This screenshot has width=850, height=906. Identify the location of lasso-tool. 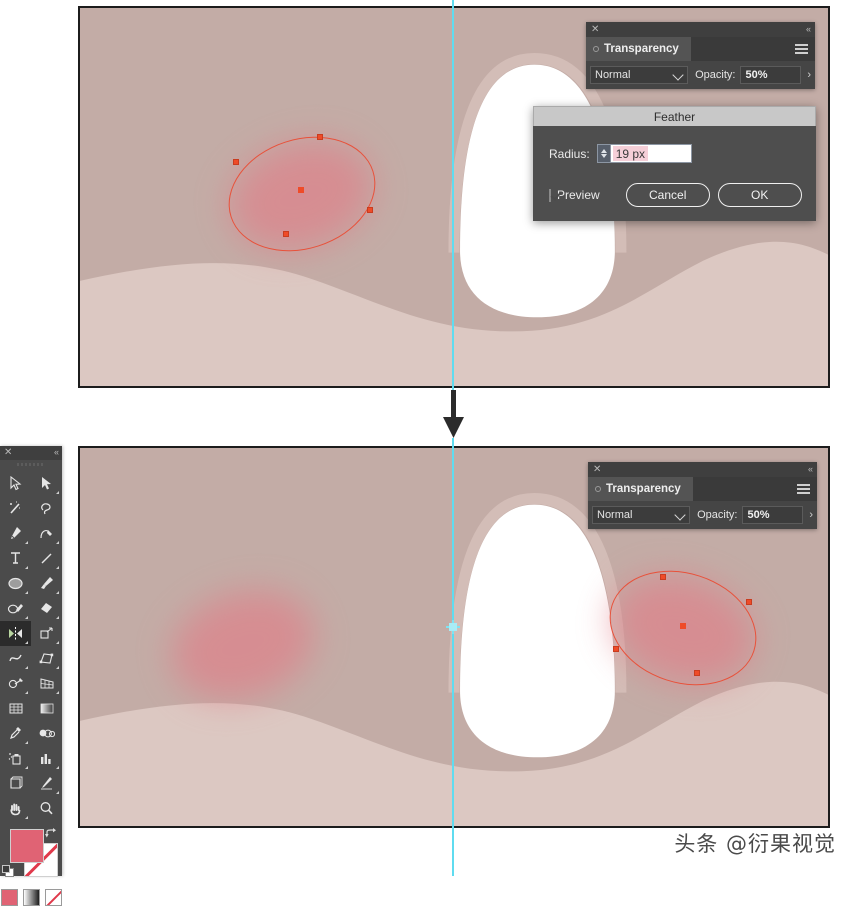
(46, 508).